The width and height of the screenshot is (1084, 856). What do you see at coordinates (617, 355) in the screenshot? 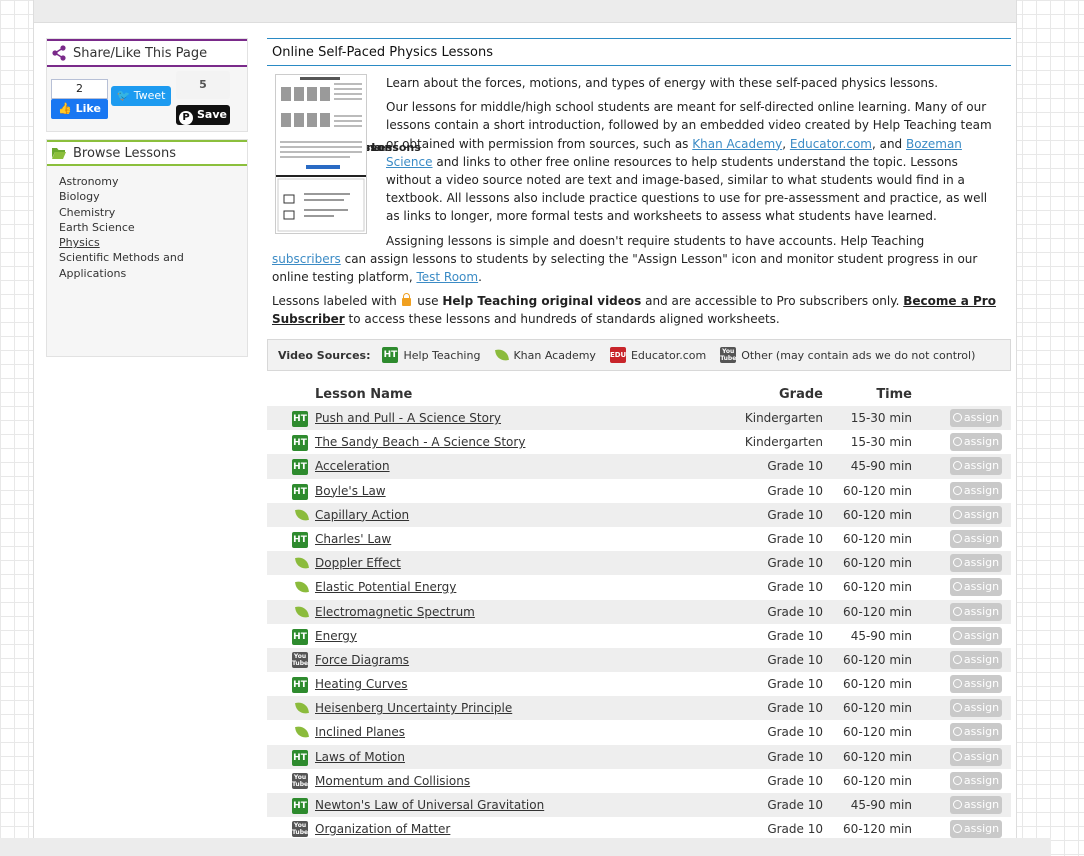
I see `educator-icon: EDU` at bounding box center [617, 355].